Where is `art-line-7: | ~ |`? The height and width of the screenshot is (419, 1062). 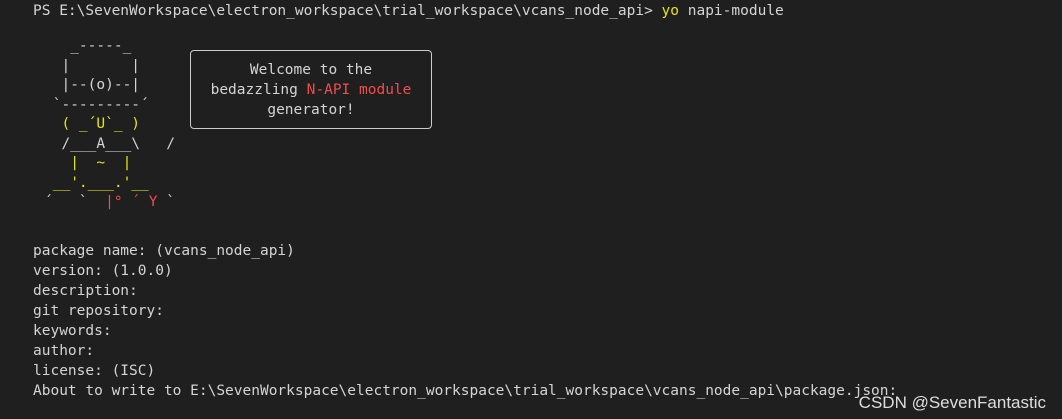
art-line-7: | ~ | is located at coordinates (88, 163).